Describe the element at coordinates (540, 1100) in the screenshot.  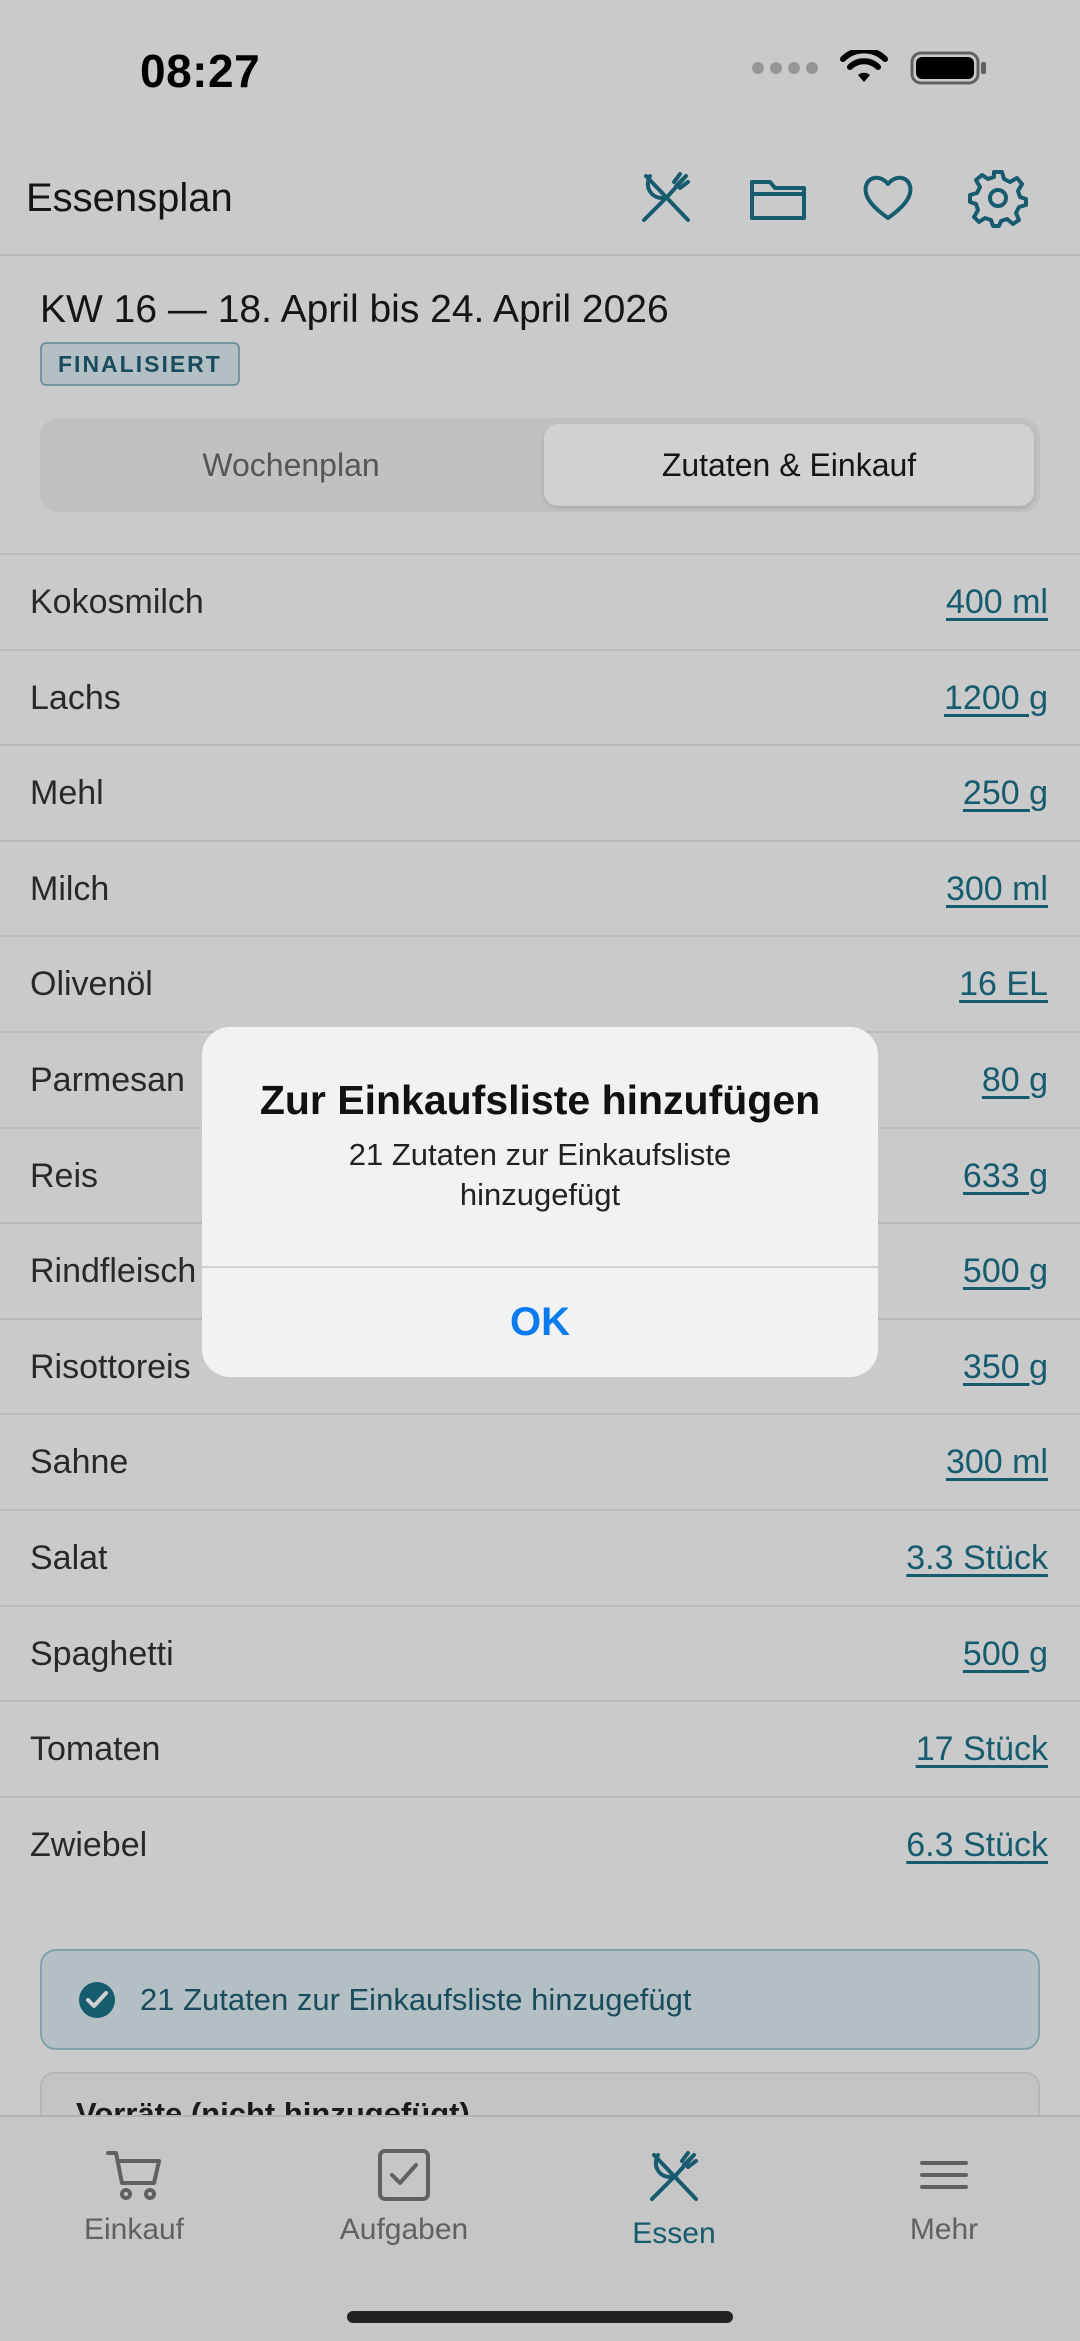
I see `alert-title: Zur Einkaufsliste hinzufügen` at that location.